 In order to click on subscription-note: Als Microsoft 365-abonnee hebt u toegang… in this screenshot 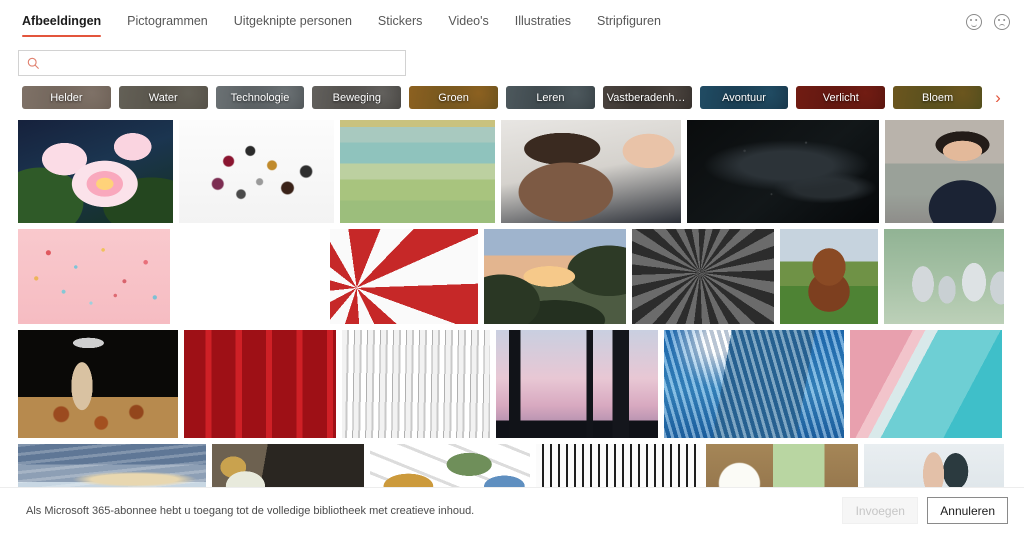, I will do `click(250, 510)`.